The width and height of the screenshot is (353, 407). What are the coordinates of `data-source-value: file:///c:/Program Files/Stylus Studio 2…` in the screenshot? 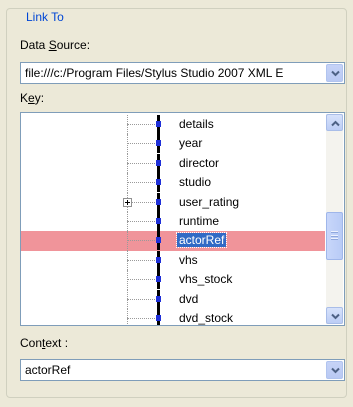 It's located at (154, 73).